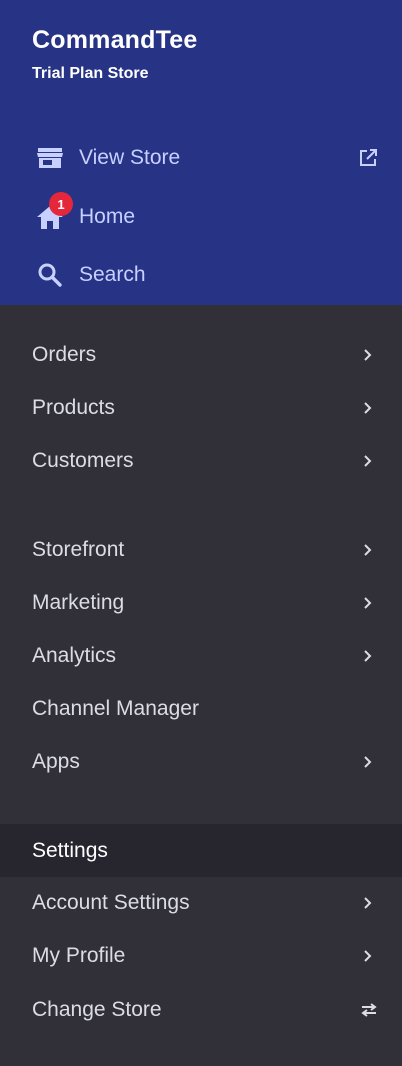 The height and width of the screenshot is (1066, 402). What do you see at coordinates (61, 204) in the screenshot?
I see `notification-badge: 1` at bounding box center [61, 204].